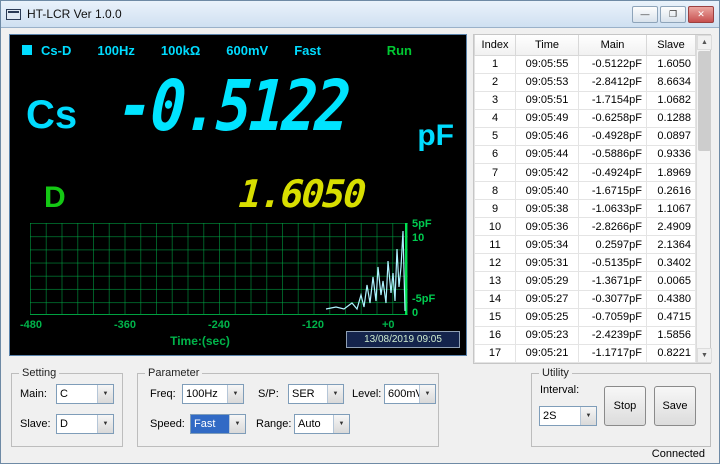 The image size is (720, 464). I want to click on table-cell: -2.8412pF, so click(612, 82).